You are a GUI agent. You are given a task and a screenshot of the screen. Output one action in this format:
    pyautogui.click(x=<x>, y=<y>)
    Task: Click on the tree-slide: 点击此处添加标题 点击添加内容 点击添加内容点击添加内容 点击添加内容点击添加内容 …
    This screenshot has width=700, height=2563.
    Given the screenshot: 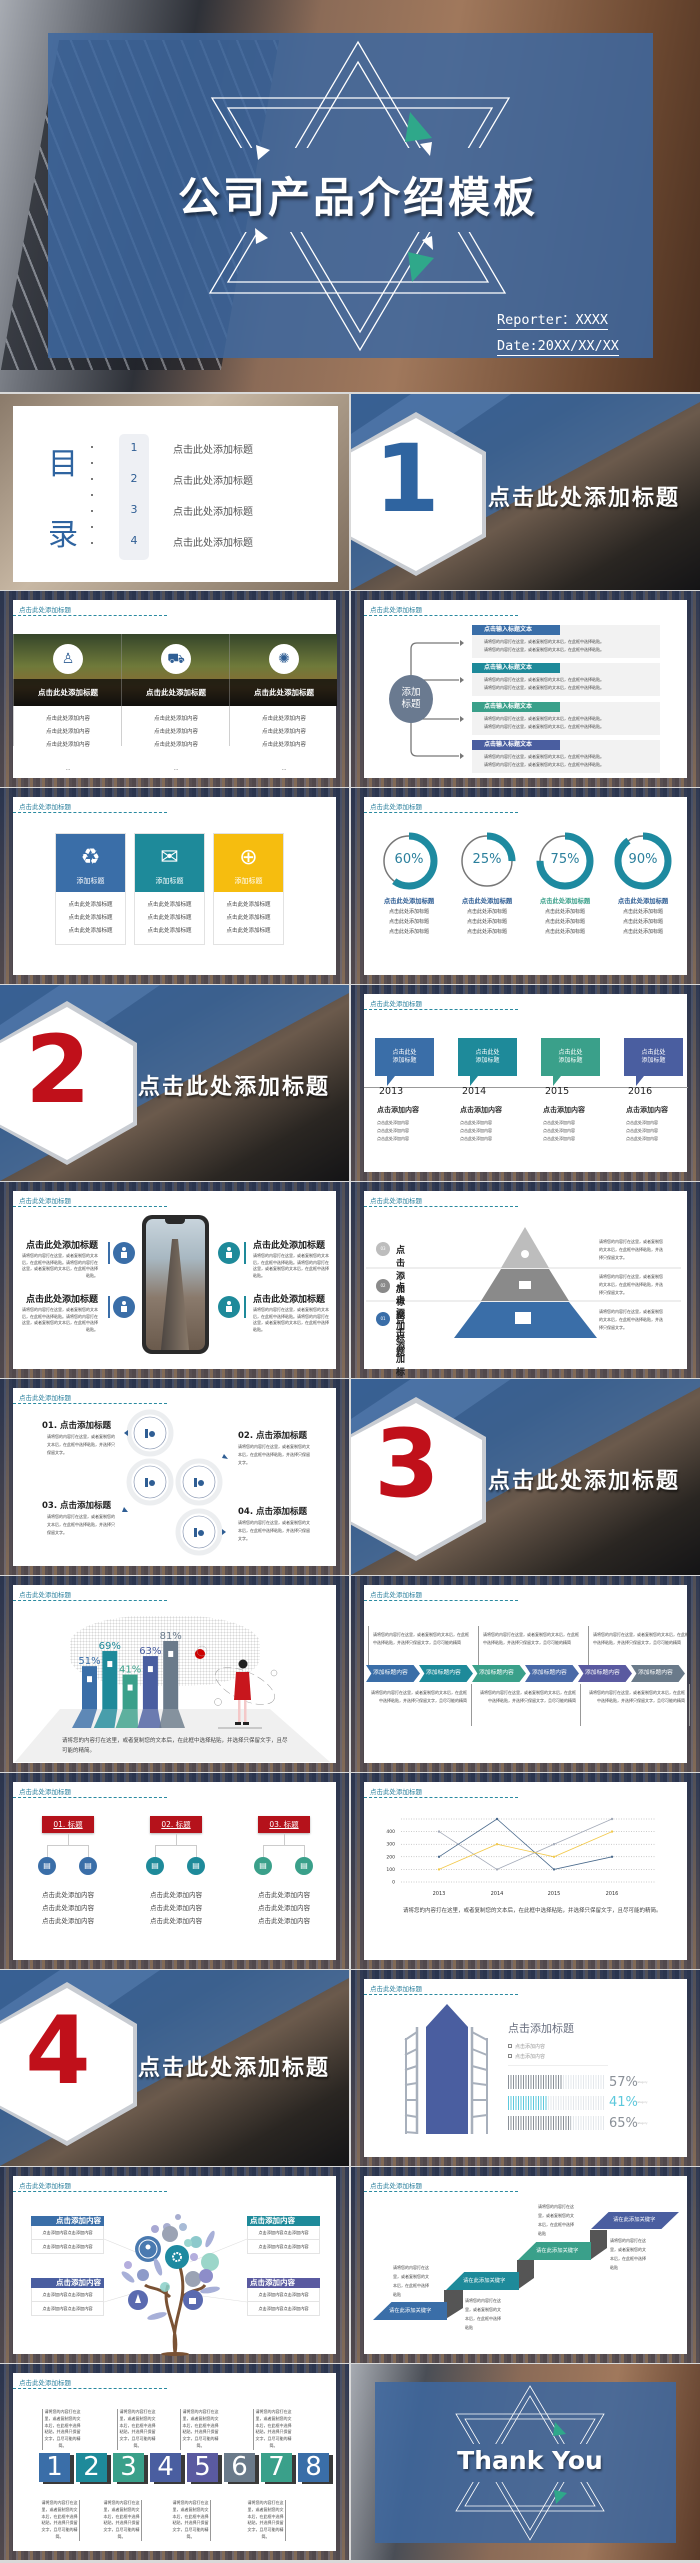 What is the action you would take?
    pyautogui.click(x=174, y=2265)
    